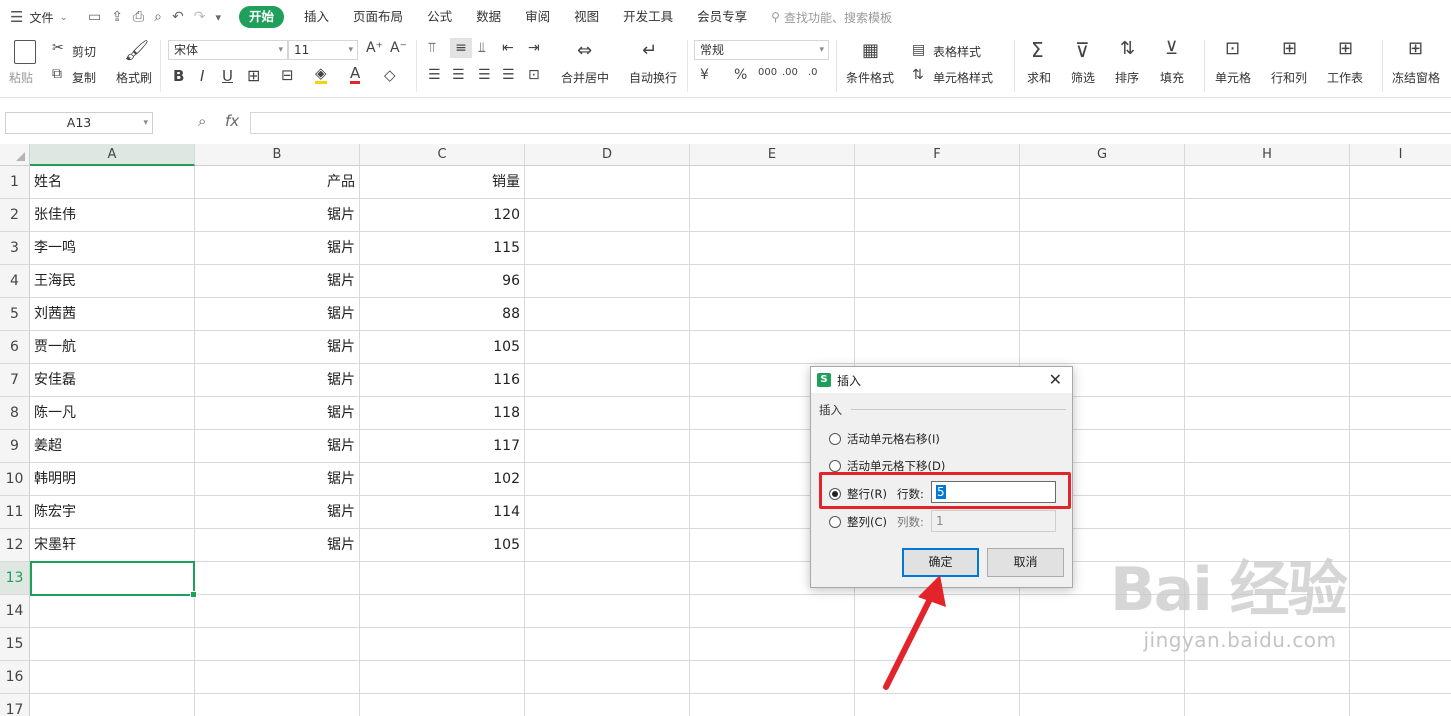 The image size is (1451, 716). I want to click on cell-style-button: 单元格样式, so click(963, 77).